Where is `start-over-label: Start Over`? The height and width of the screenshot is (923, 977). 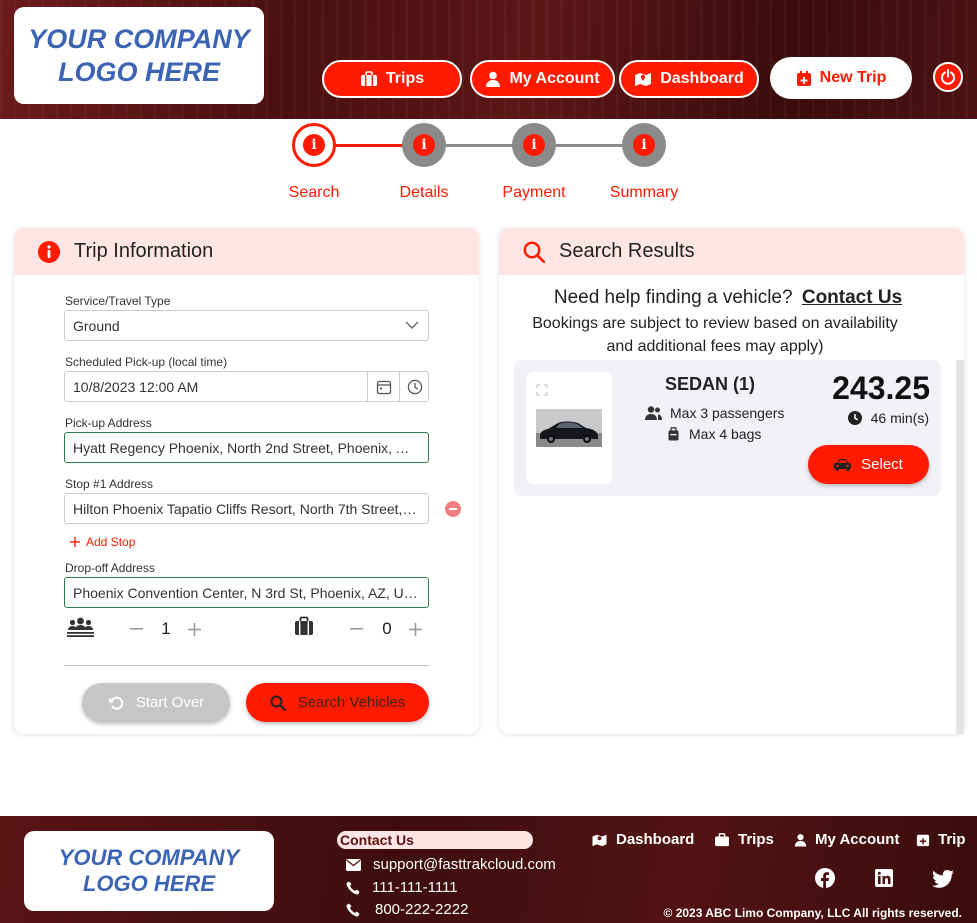 start-over-label: Start Over is located at coordinates (170, 702).